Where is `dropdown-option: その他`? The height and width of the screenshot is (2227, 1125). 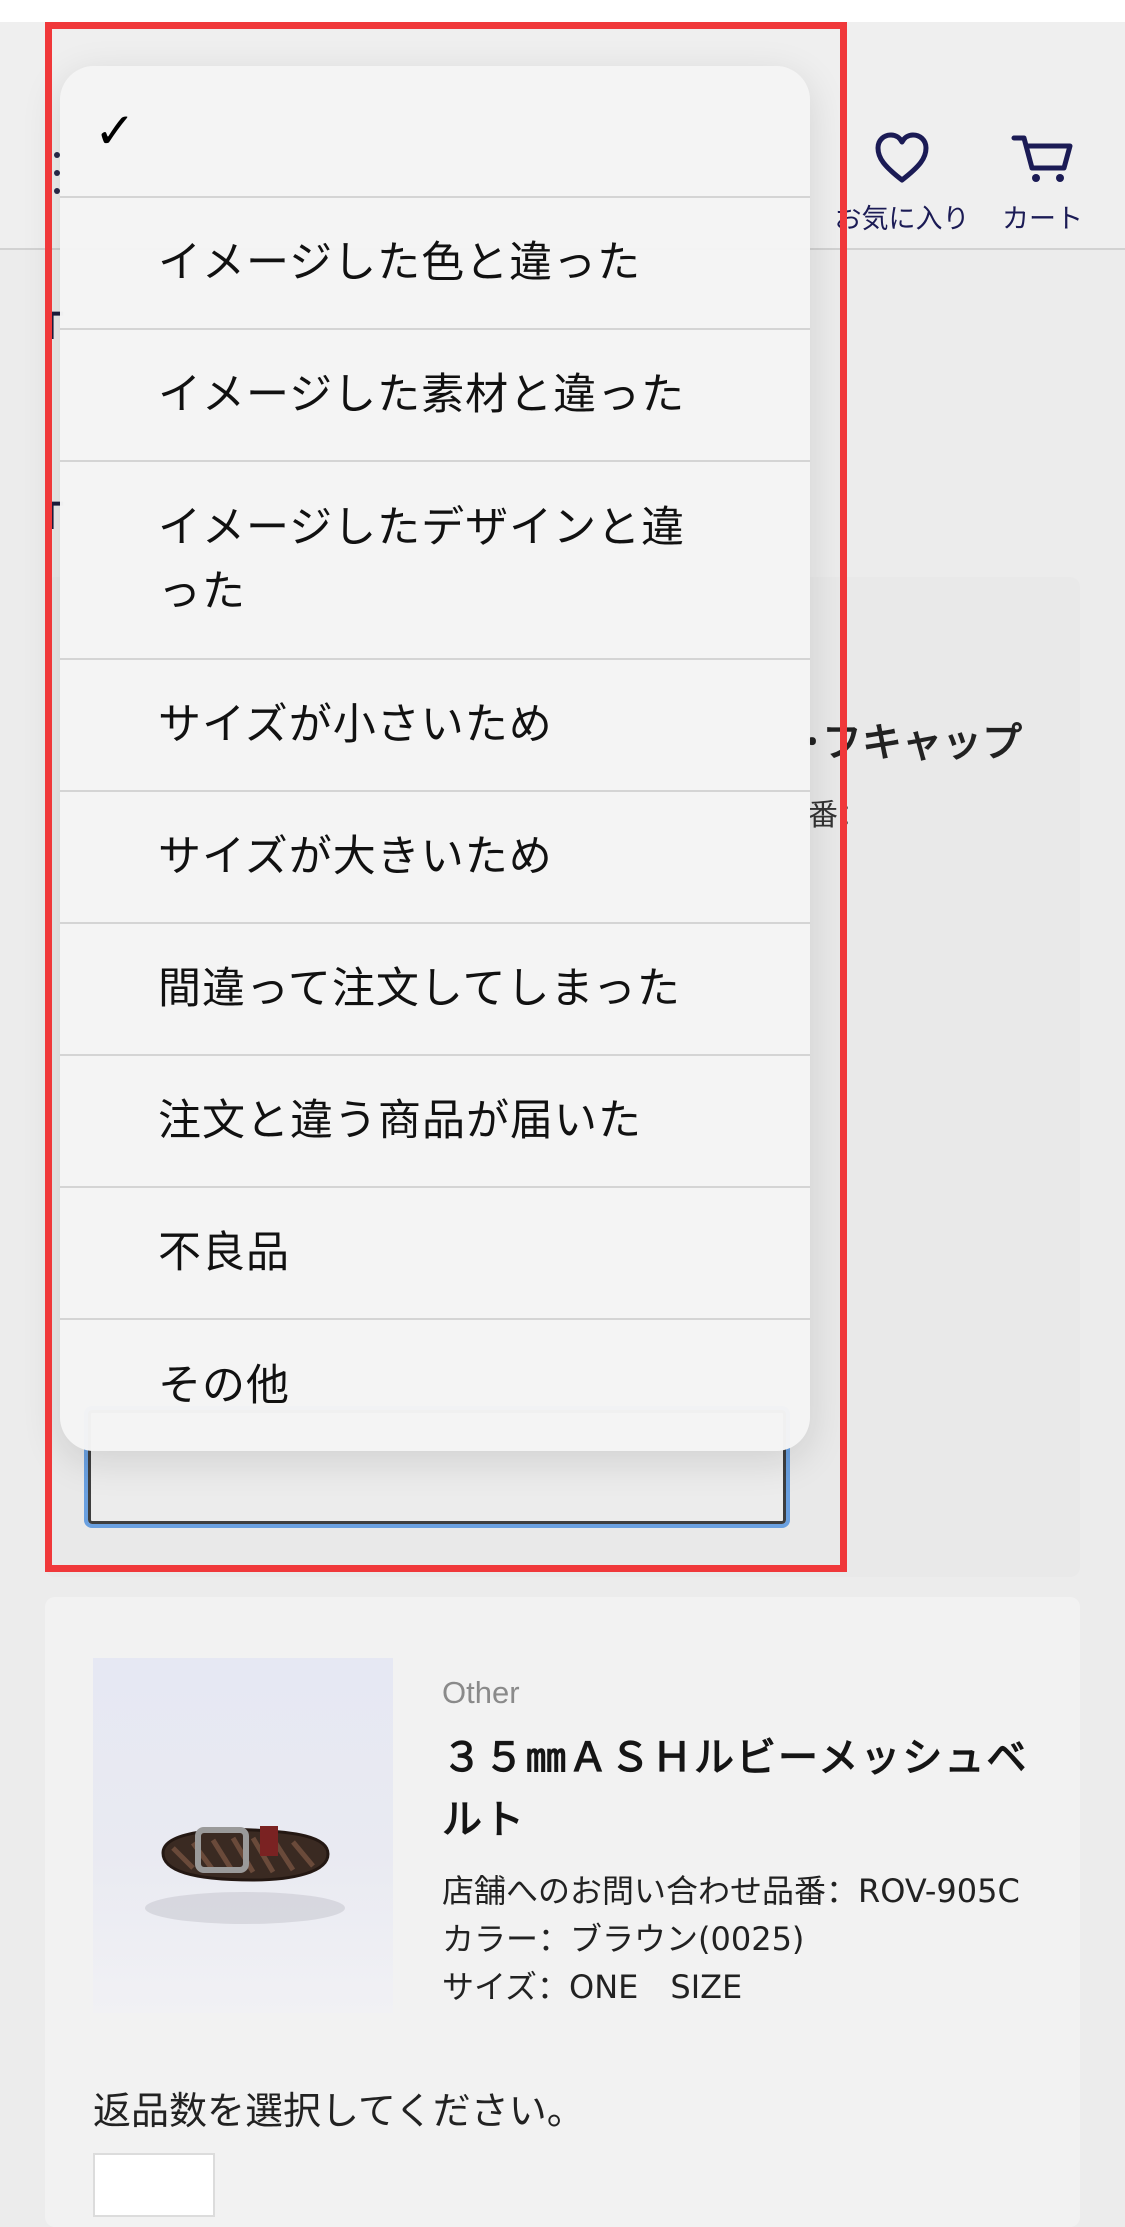
dropdown-option: その他 is located at coordinates (435, 1385).